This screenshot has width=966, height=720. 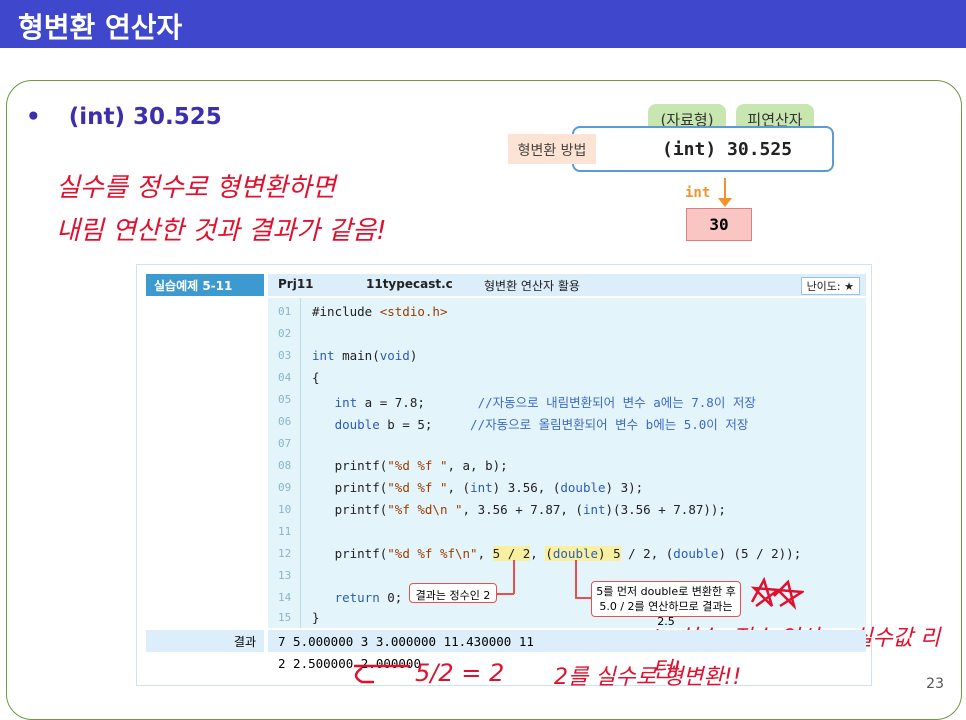 I want to click on code-line: 04 {, so click(x=567, y=379).